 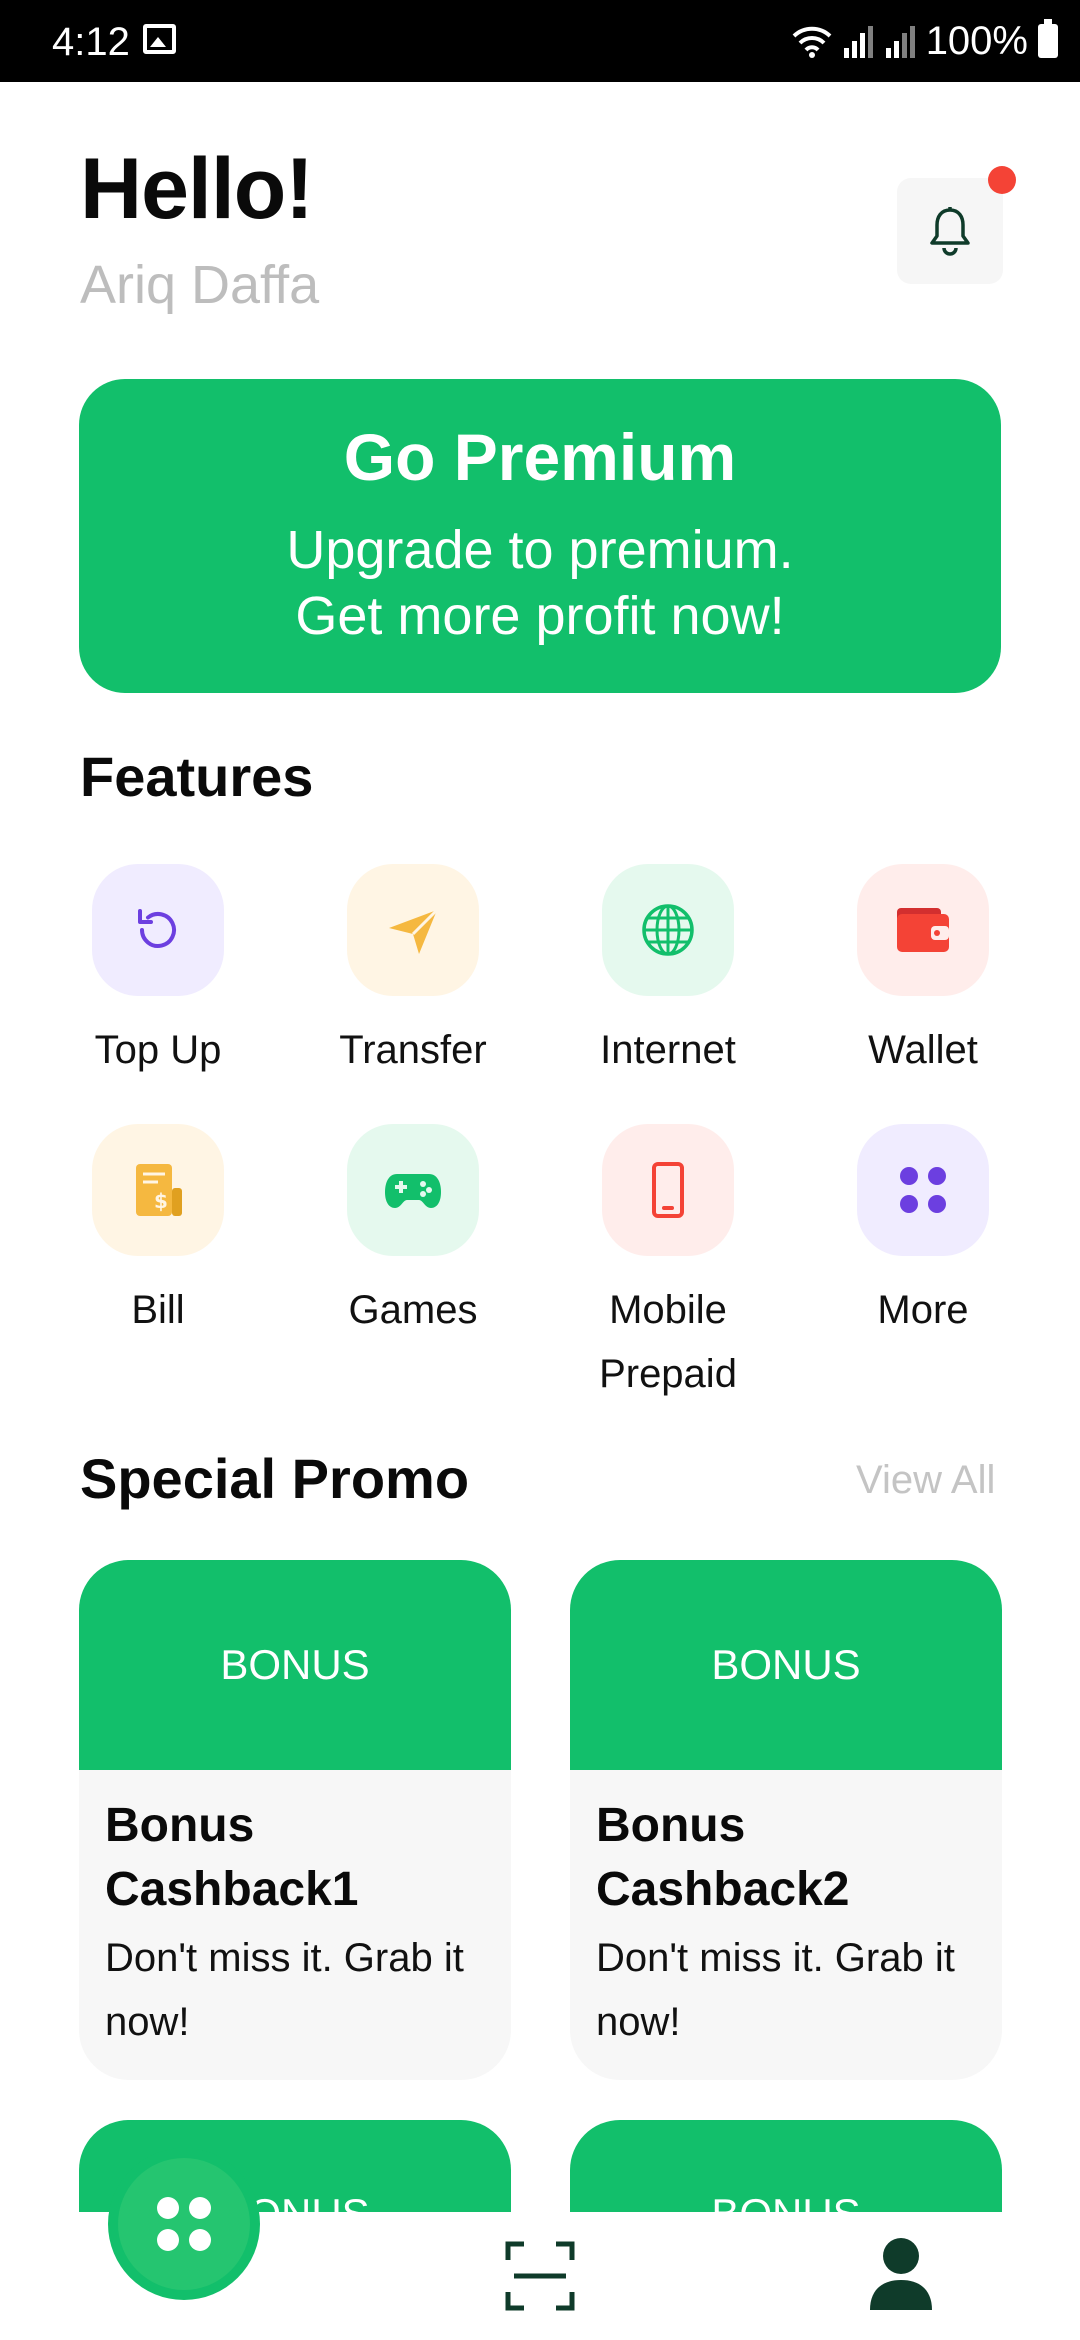 What do you see at coordinates (540, 41) in the screenshot?
I see `status-bar: 4:12 100%` at bounding box center [540, 41].